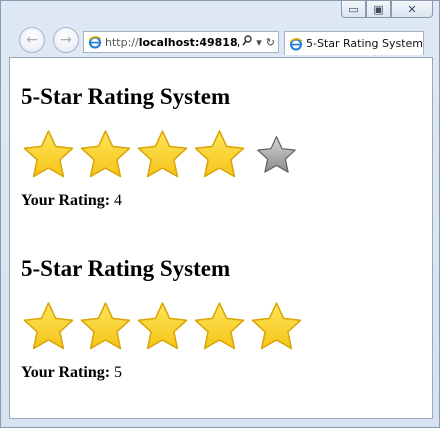  Describe the element at coordinates (162, 373) in the screenshot. I see `rating-readout: Your Rating: 5` at that location.